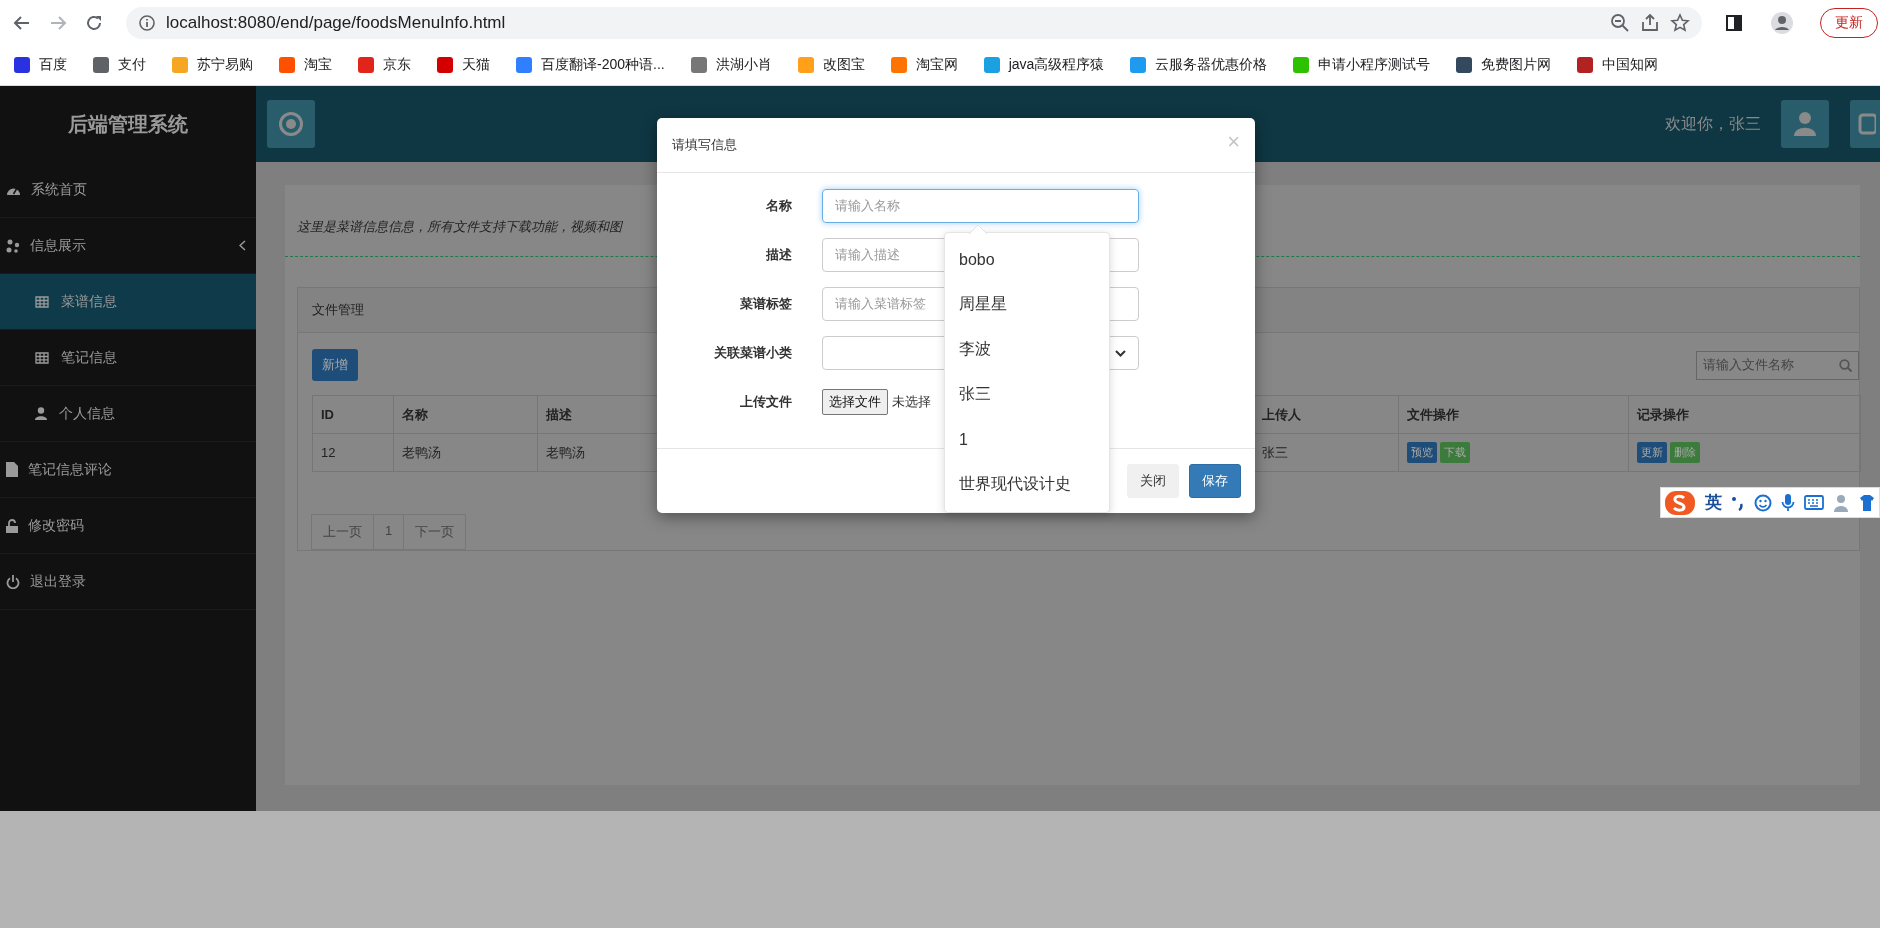 The height and width of the screenshot is (928, 1880). I want to click on bookmark: 改图宝, so click(831, 65).